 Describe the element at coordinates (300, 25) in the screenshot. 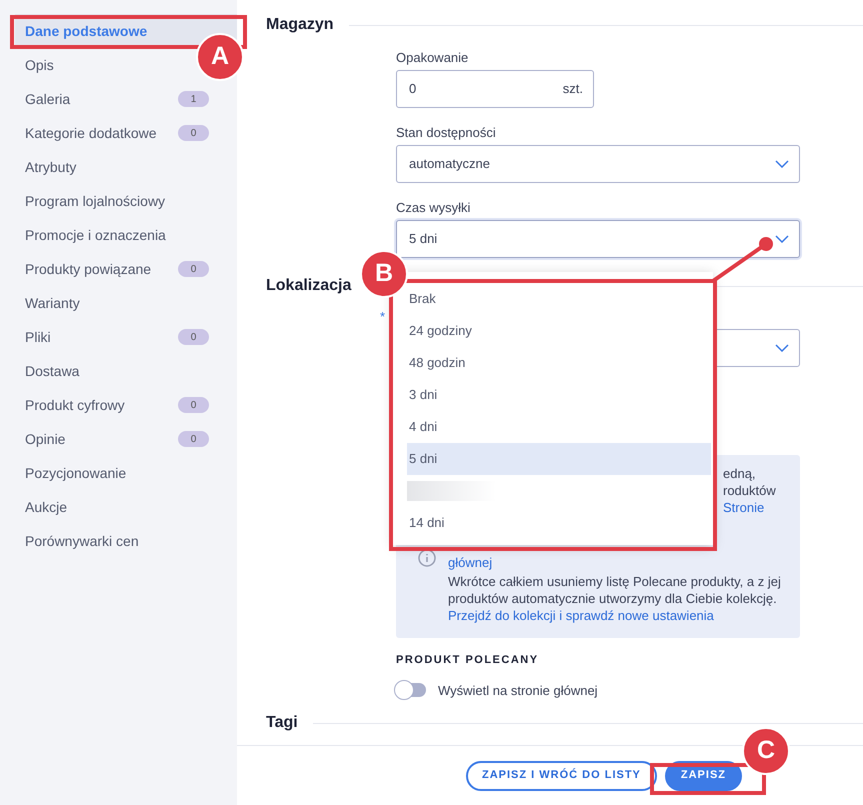

I see `section-heading: Magazyn` at that location.